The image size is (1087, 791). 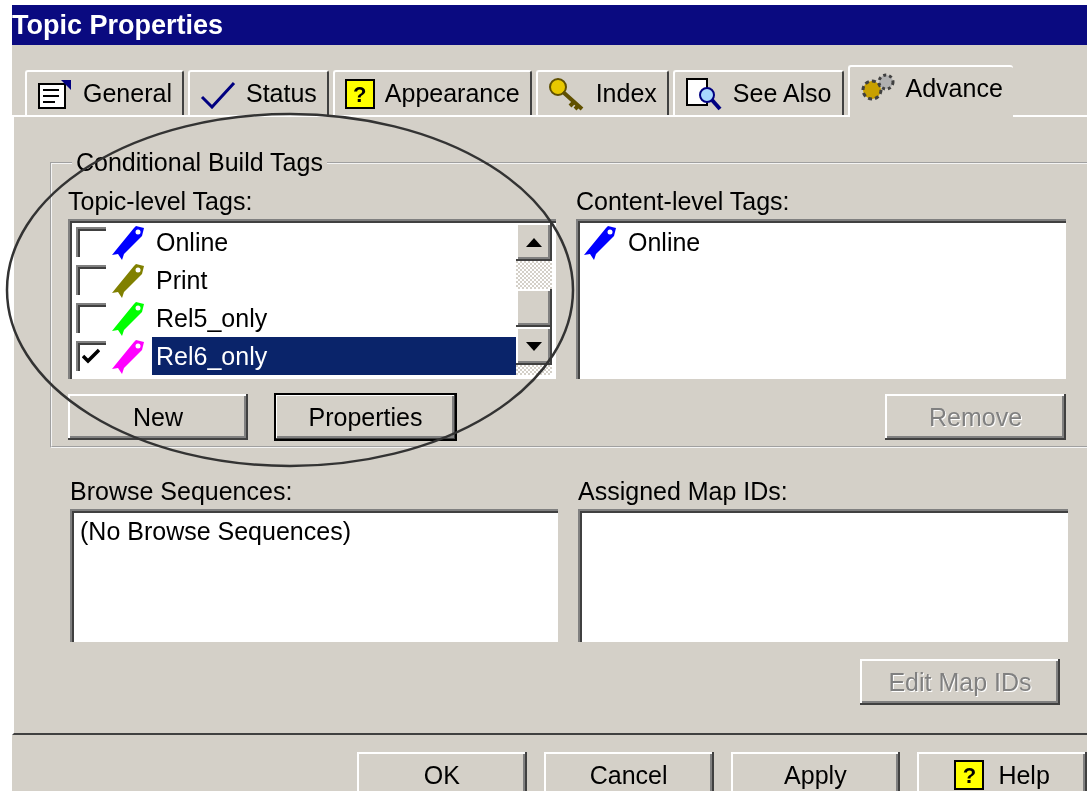 What do you see at coordinates (628, 771) in the screenshot?
I see `dialog-button: Cancel` at bounding box center [628, 771].